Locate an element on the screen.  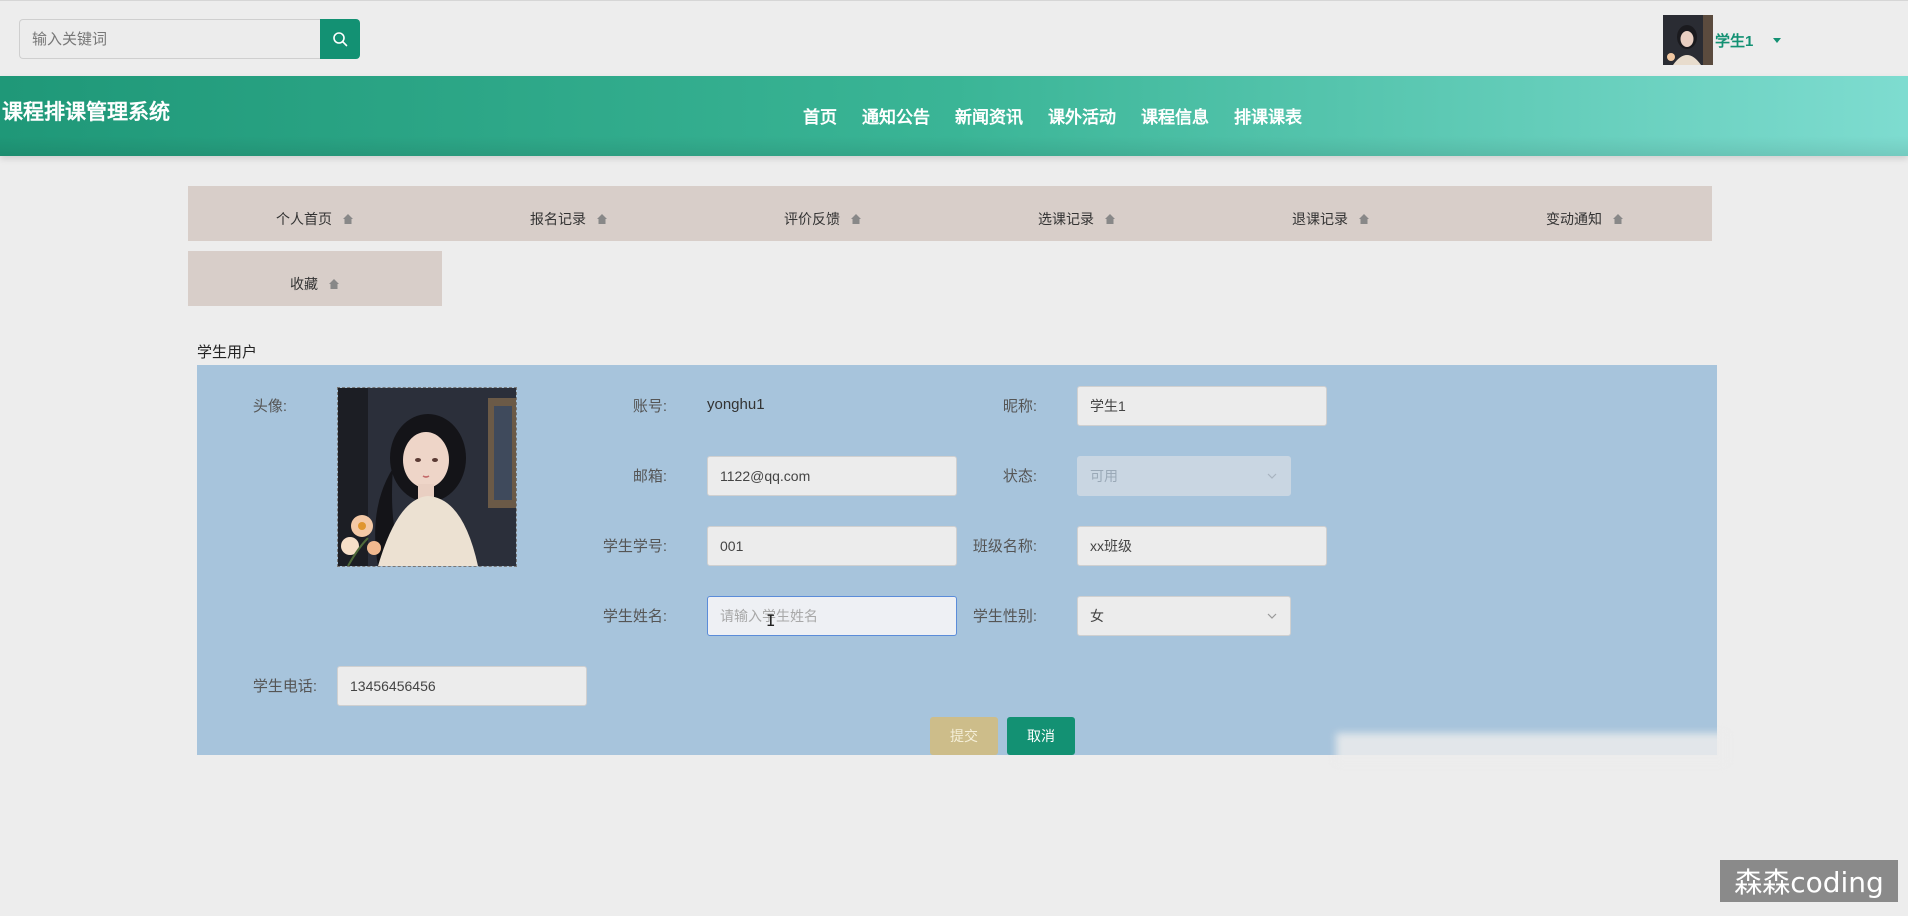
user-submenu-row-2: 收藏 is located at coordinates (315, 278).